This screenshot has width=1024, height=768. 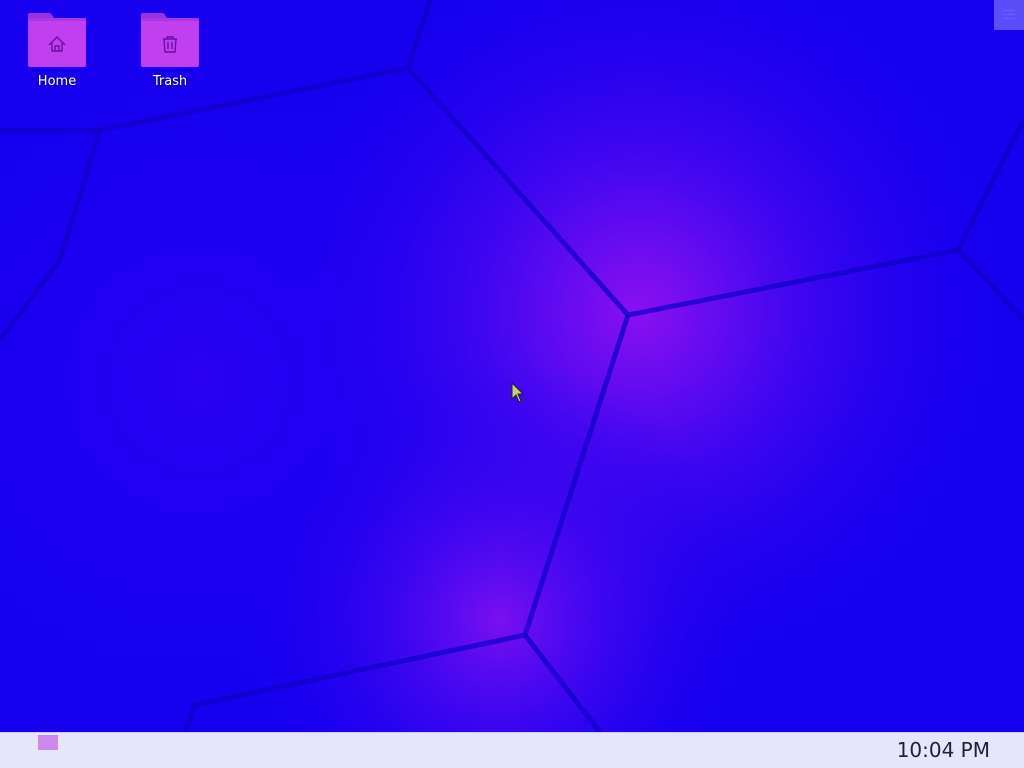 What do you see at coordinates (518, 392) in the screenshot?
I see `mouse-pointer-icon` at bounding box center [518, 392].